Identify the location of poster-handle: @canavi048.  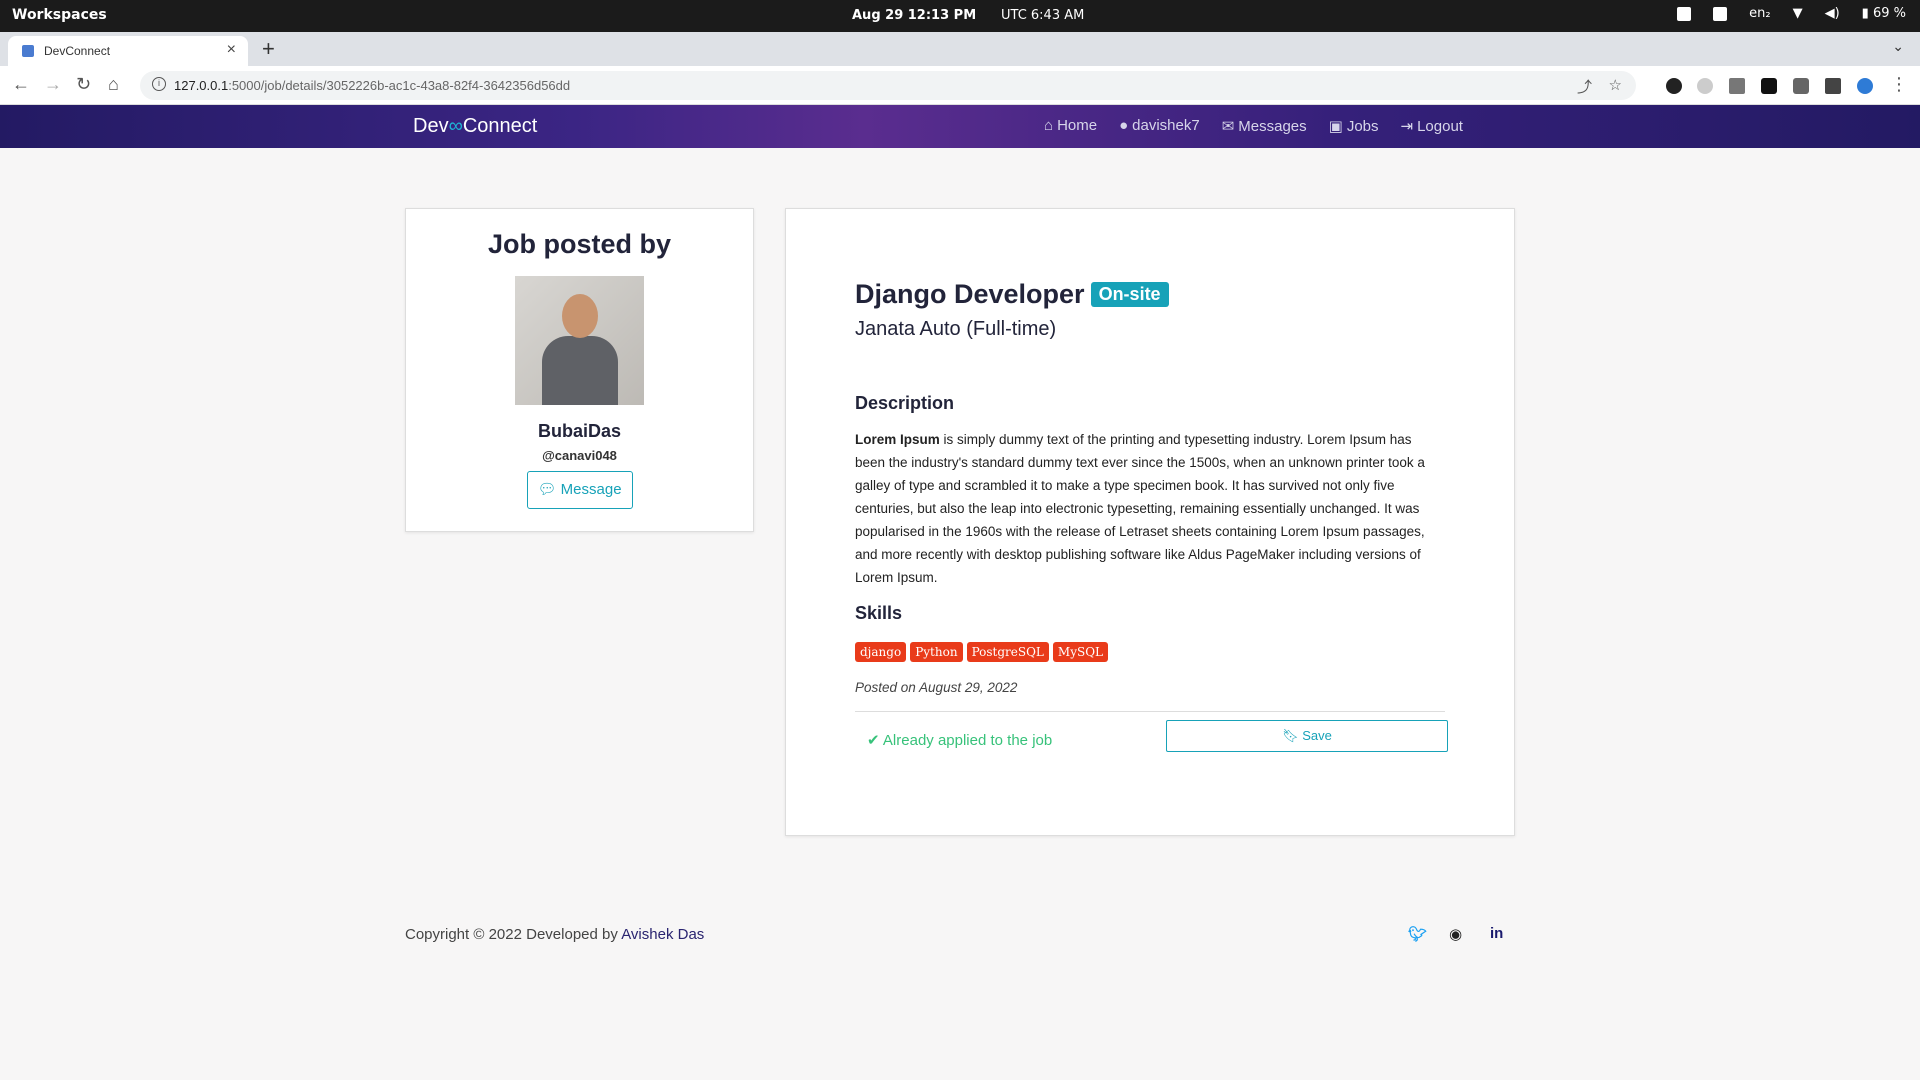
(579, 455).